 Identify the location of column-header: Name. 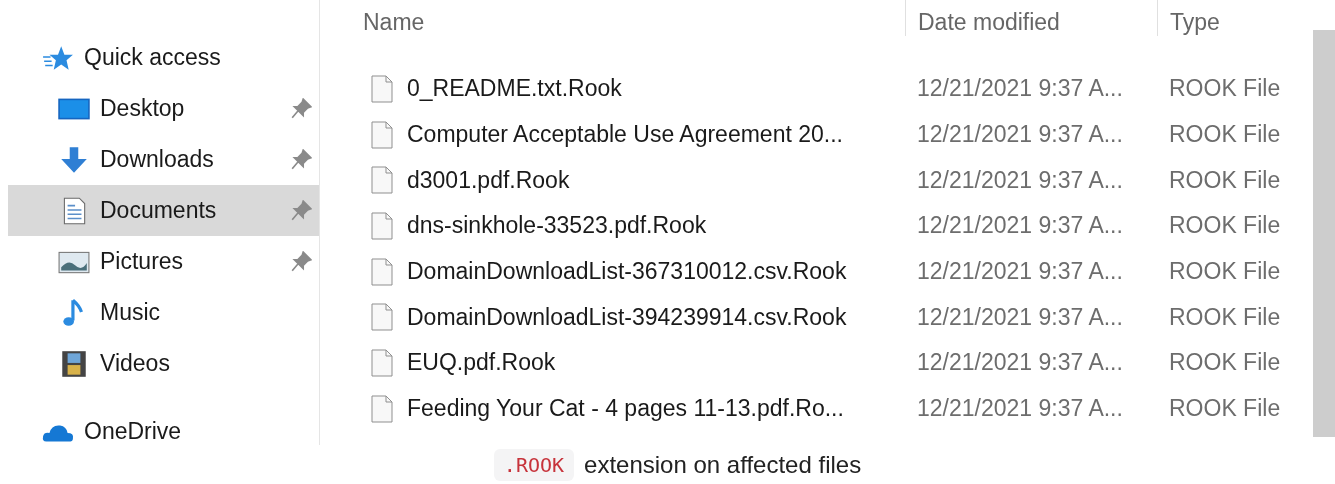
(615, 18).